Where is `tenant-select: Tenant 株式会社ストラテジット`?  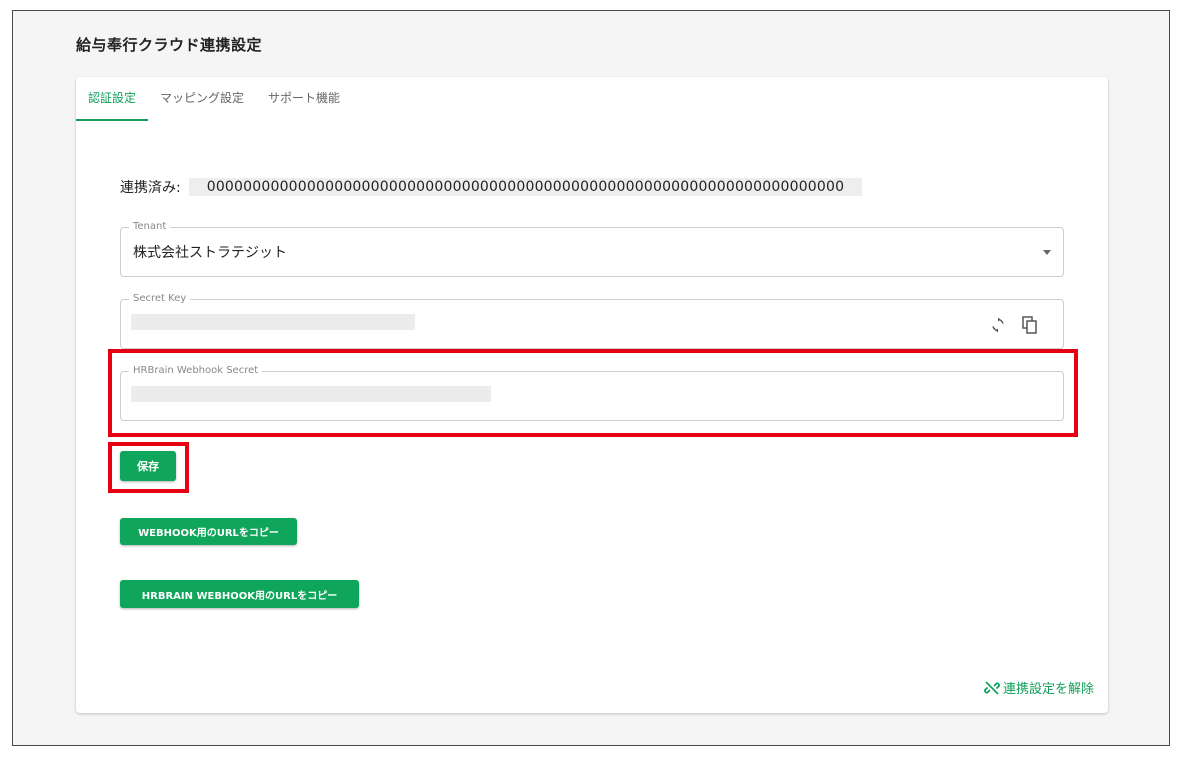
tenant-select: Tenant 株式会社ストラテジット is located at coordinates (592, 249).